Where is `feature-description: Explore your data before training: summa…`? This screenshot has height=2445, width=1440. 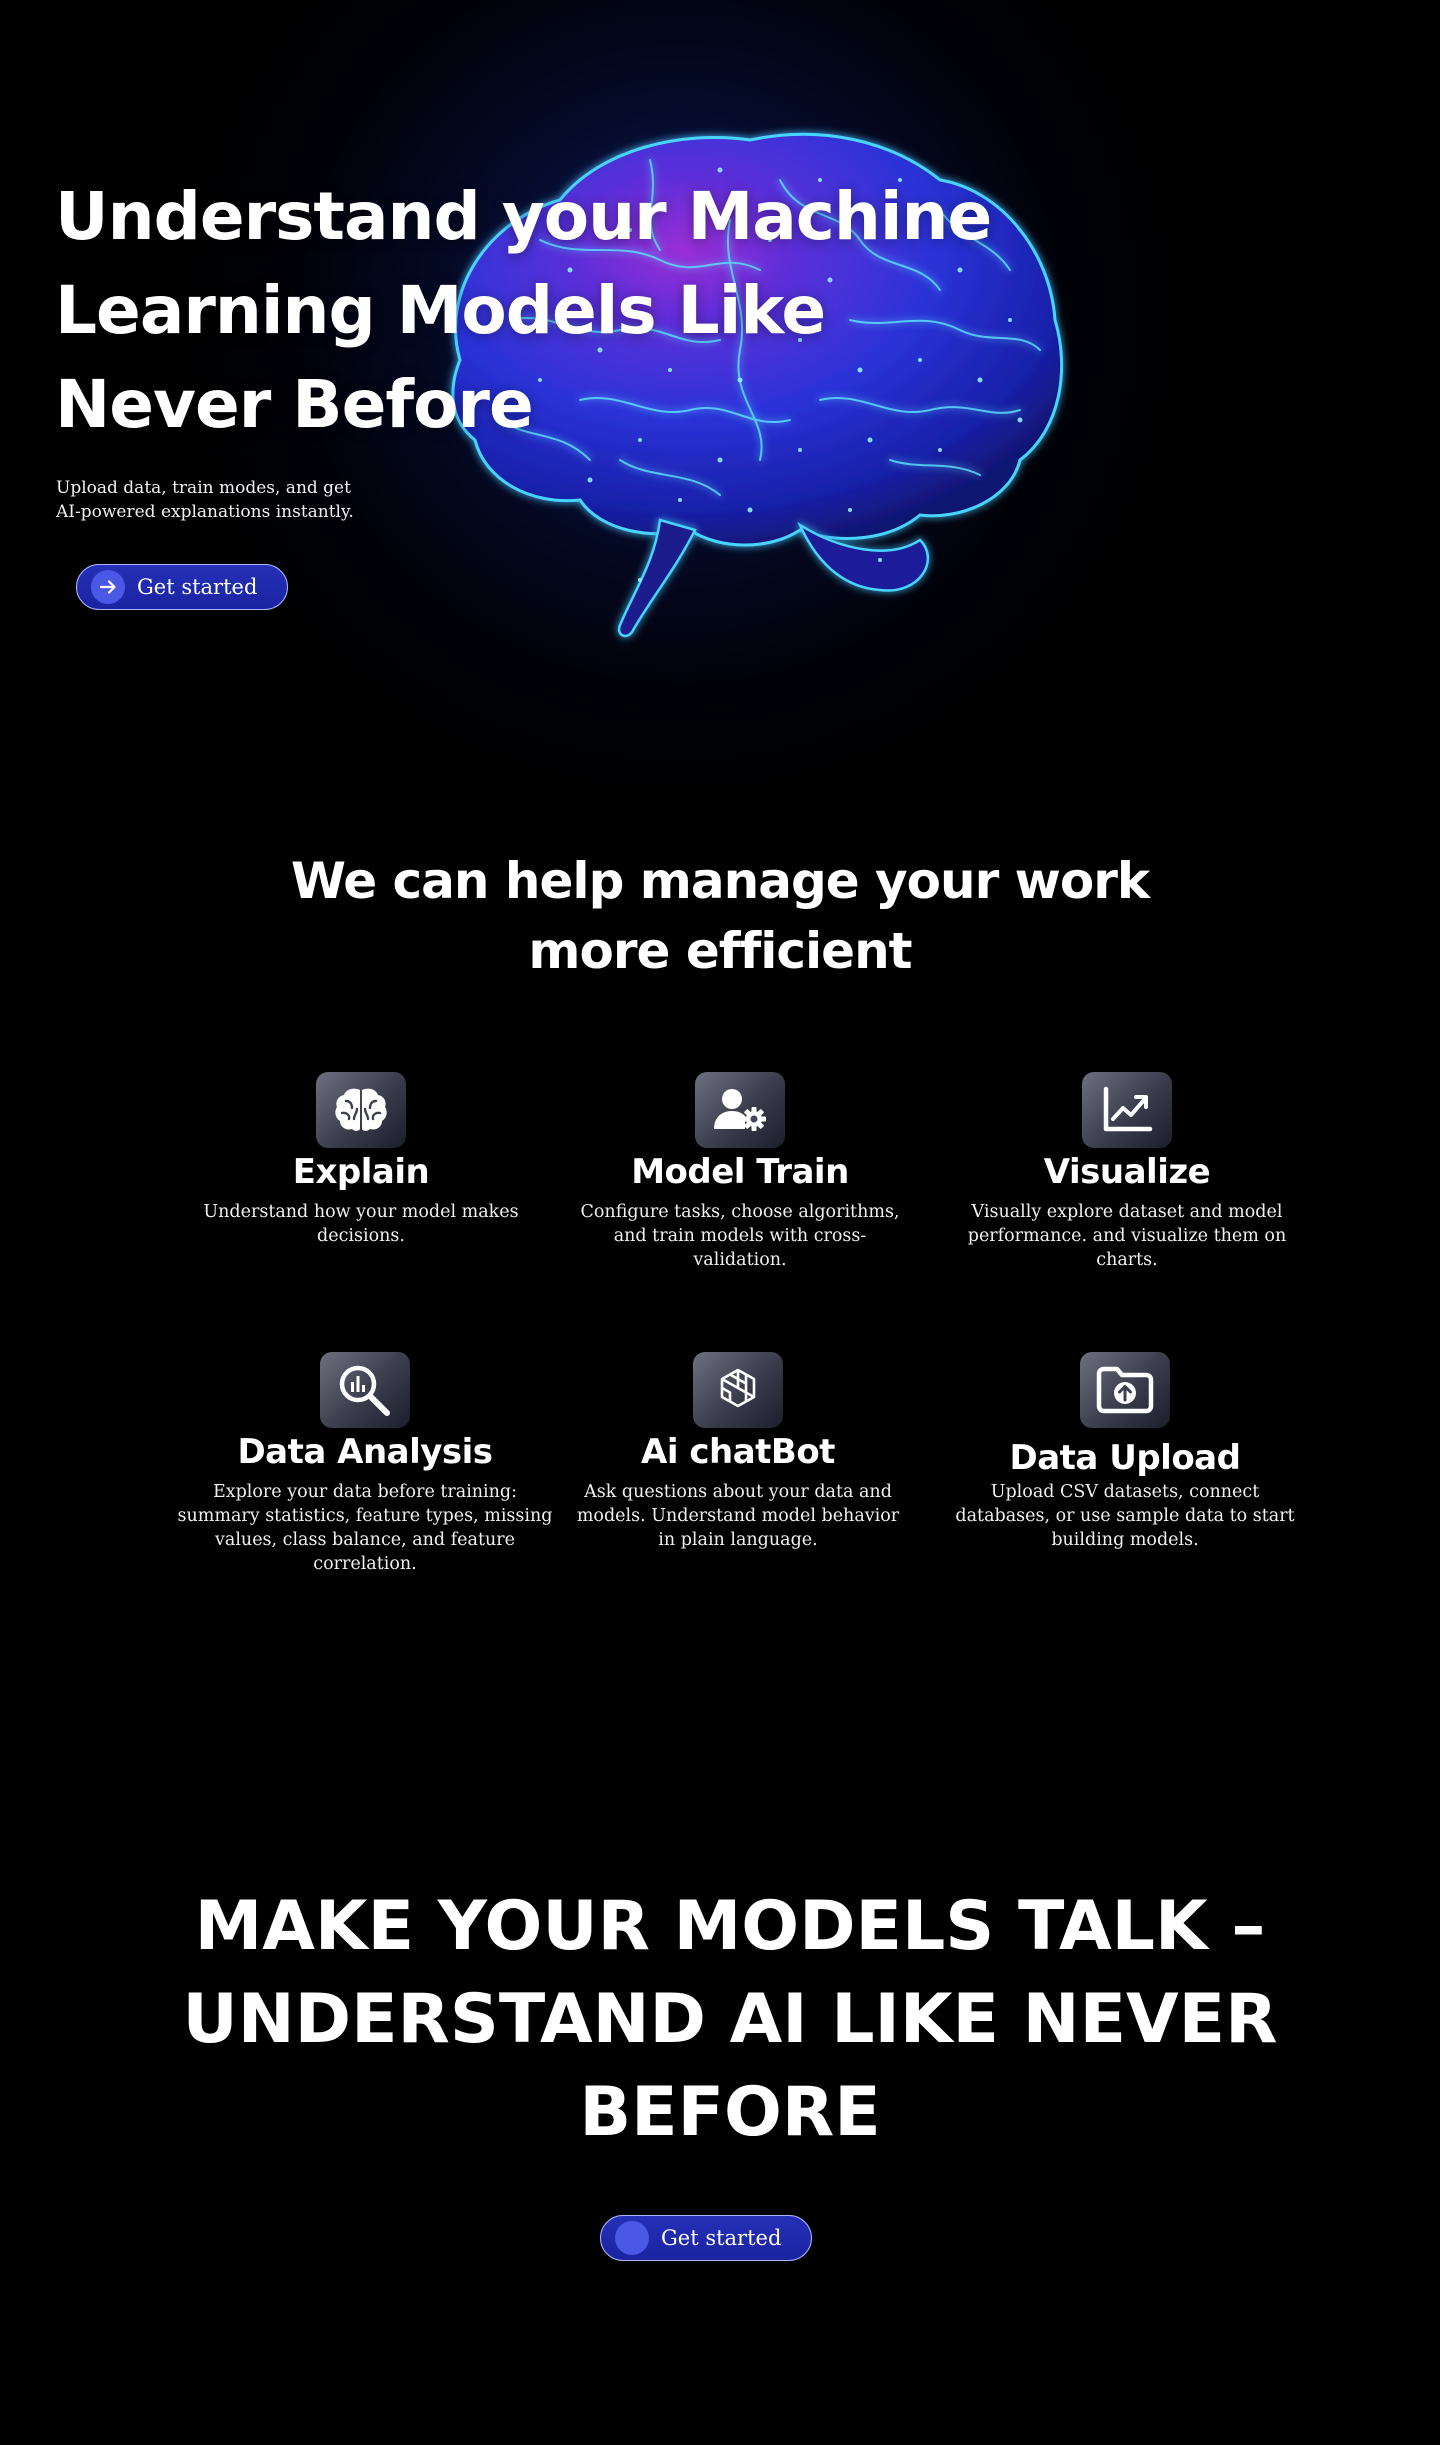 feature-description: Explore your data before training: summa… is located at coordinates (365, 1528).